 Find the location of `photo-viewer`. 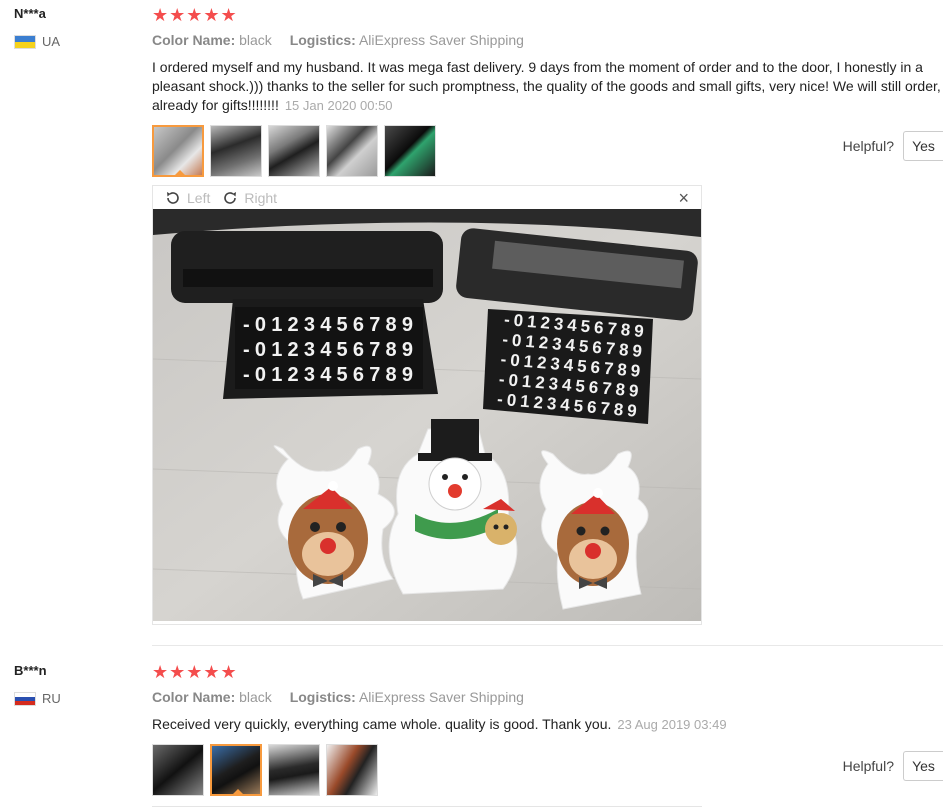

photo-viewer is located at coordinates (427, 808).